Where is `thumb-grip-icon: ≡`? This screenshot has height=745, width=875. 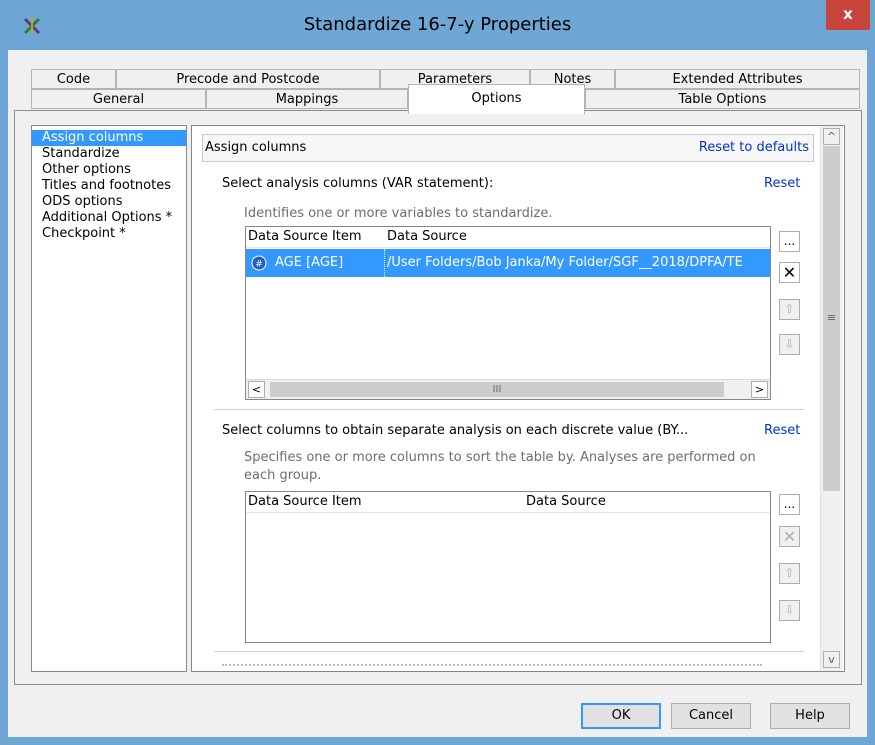
thumb-grip-icon: ≡ is located at coordinates (831, 317).